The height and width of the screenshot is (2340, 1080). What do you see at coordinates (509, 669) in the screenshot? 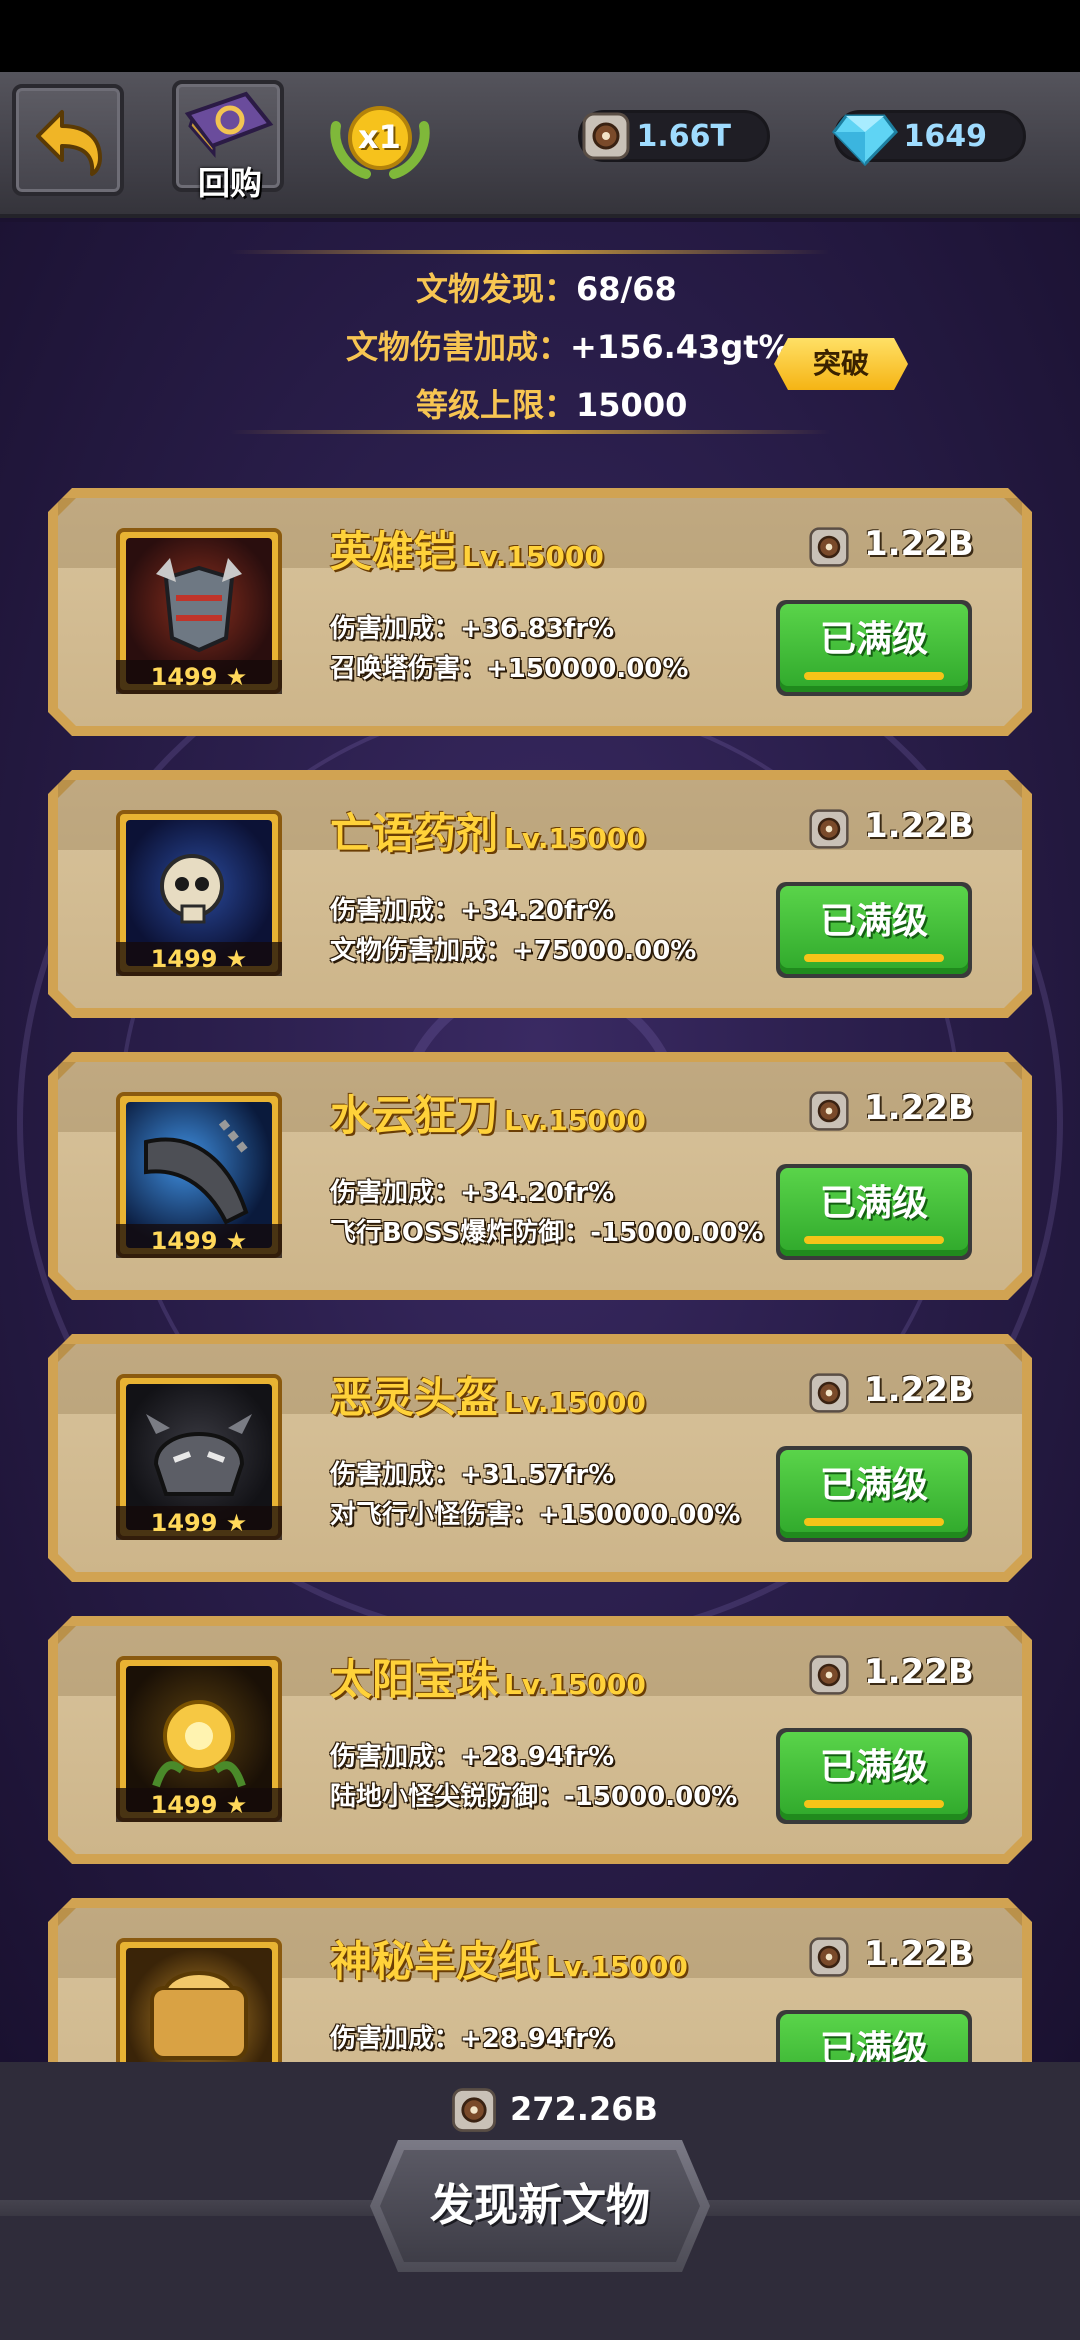
I see `artifact-stat-secondary: 召唤塔伤害：+150000.00%` at bounding box center [509, 669].